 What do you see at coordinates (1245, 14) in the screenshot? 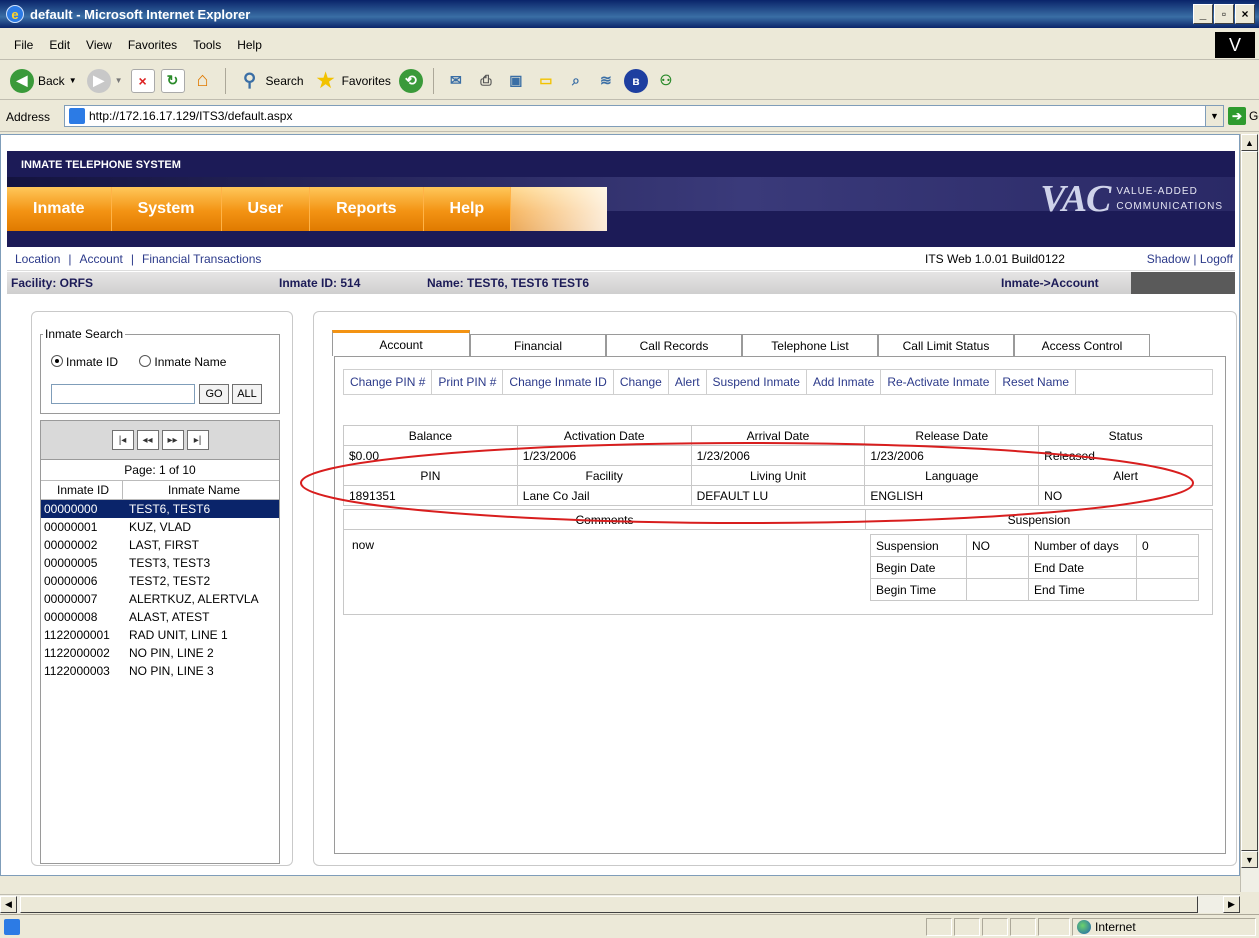
I see `close-button: ×` at bounding box center [1245, 14].